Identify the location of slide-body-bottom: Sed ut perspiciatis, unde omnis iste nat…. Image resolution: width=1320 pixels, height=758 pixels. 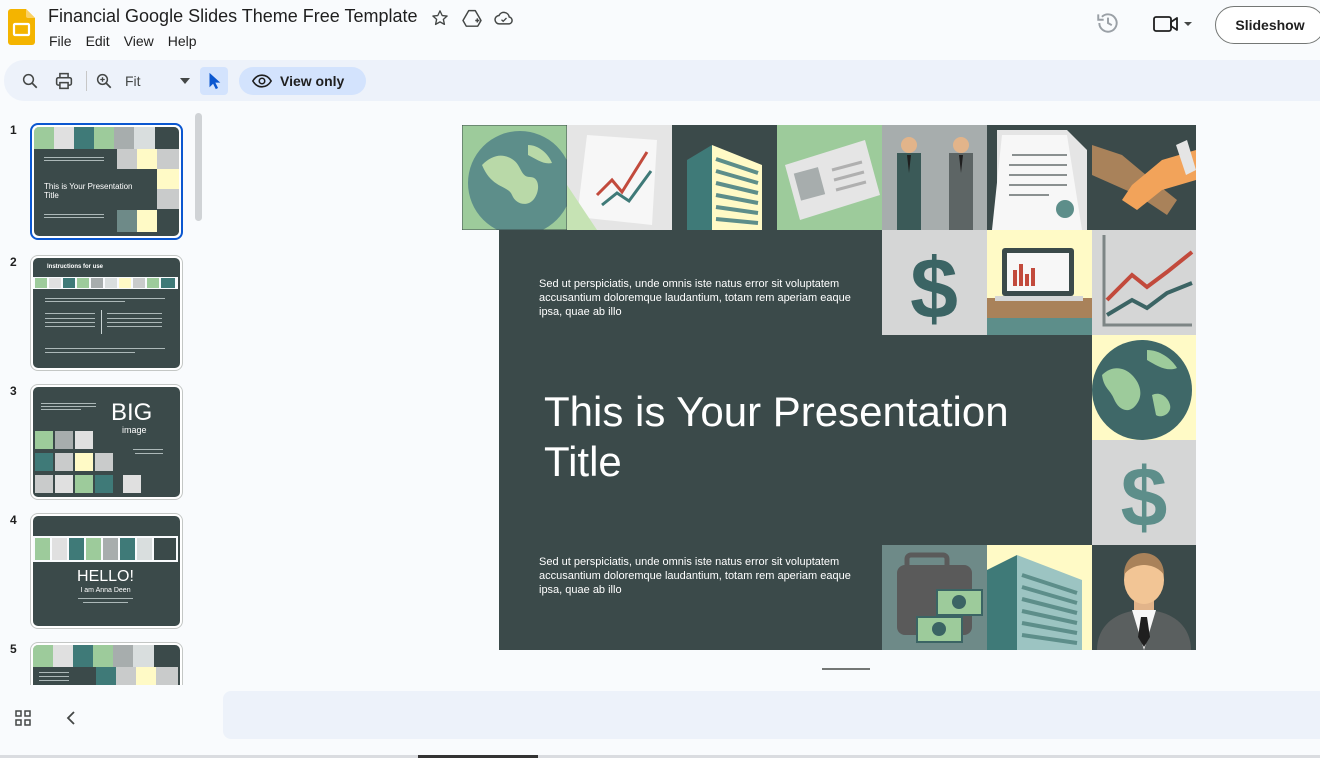
(695, 576).